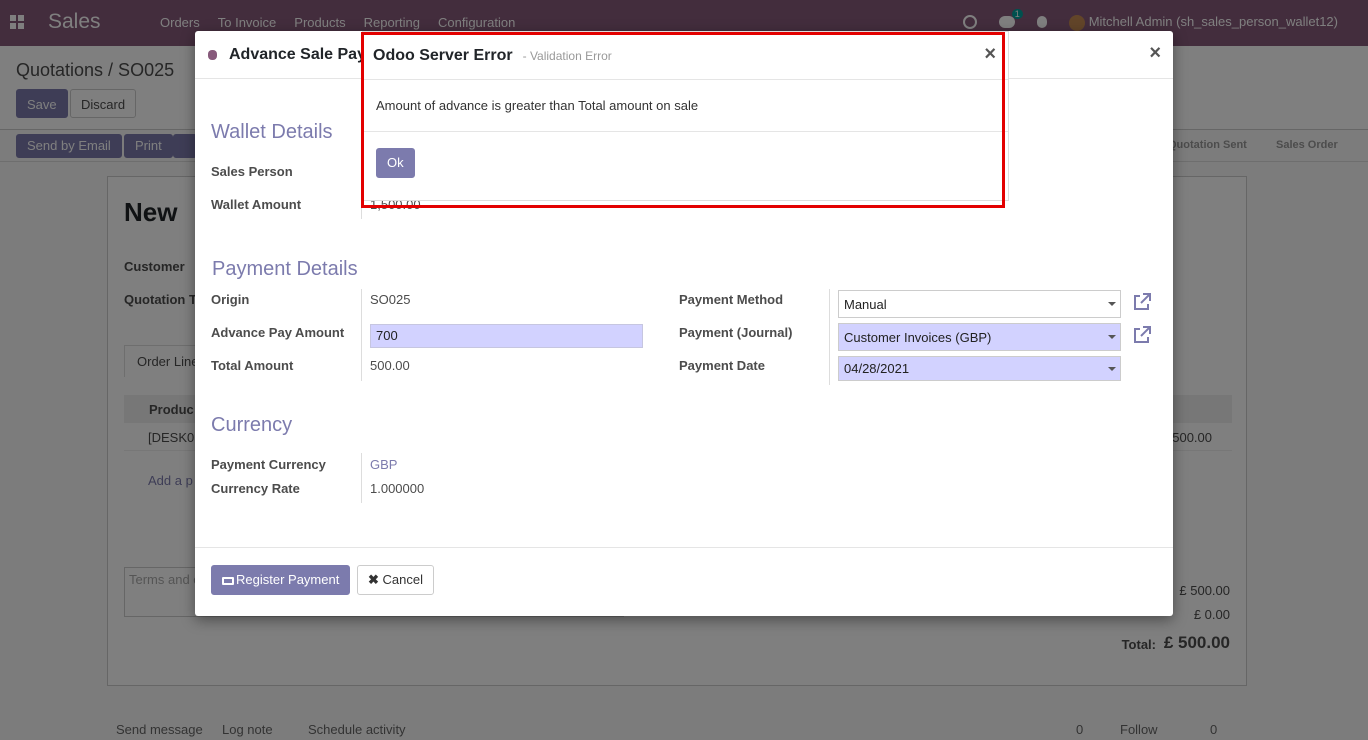  Describe the element at coordinates (443, 55) in the screenshot. I see `error-title-text: Odoo Server Error` at that location.